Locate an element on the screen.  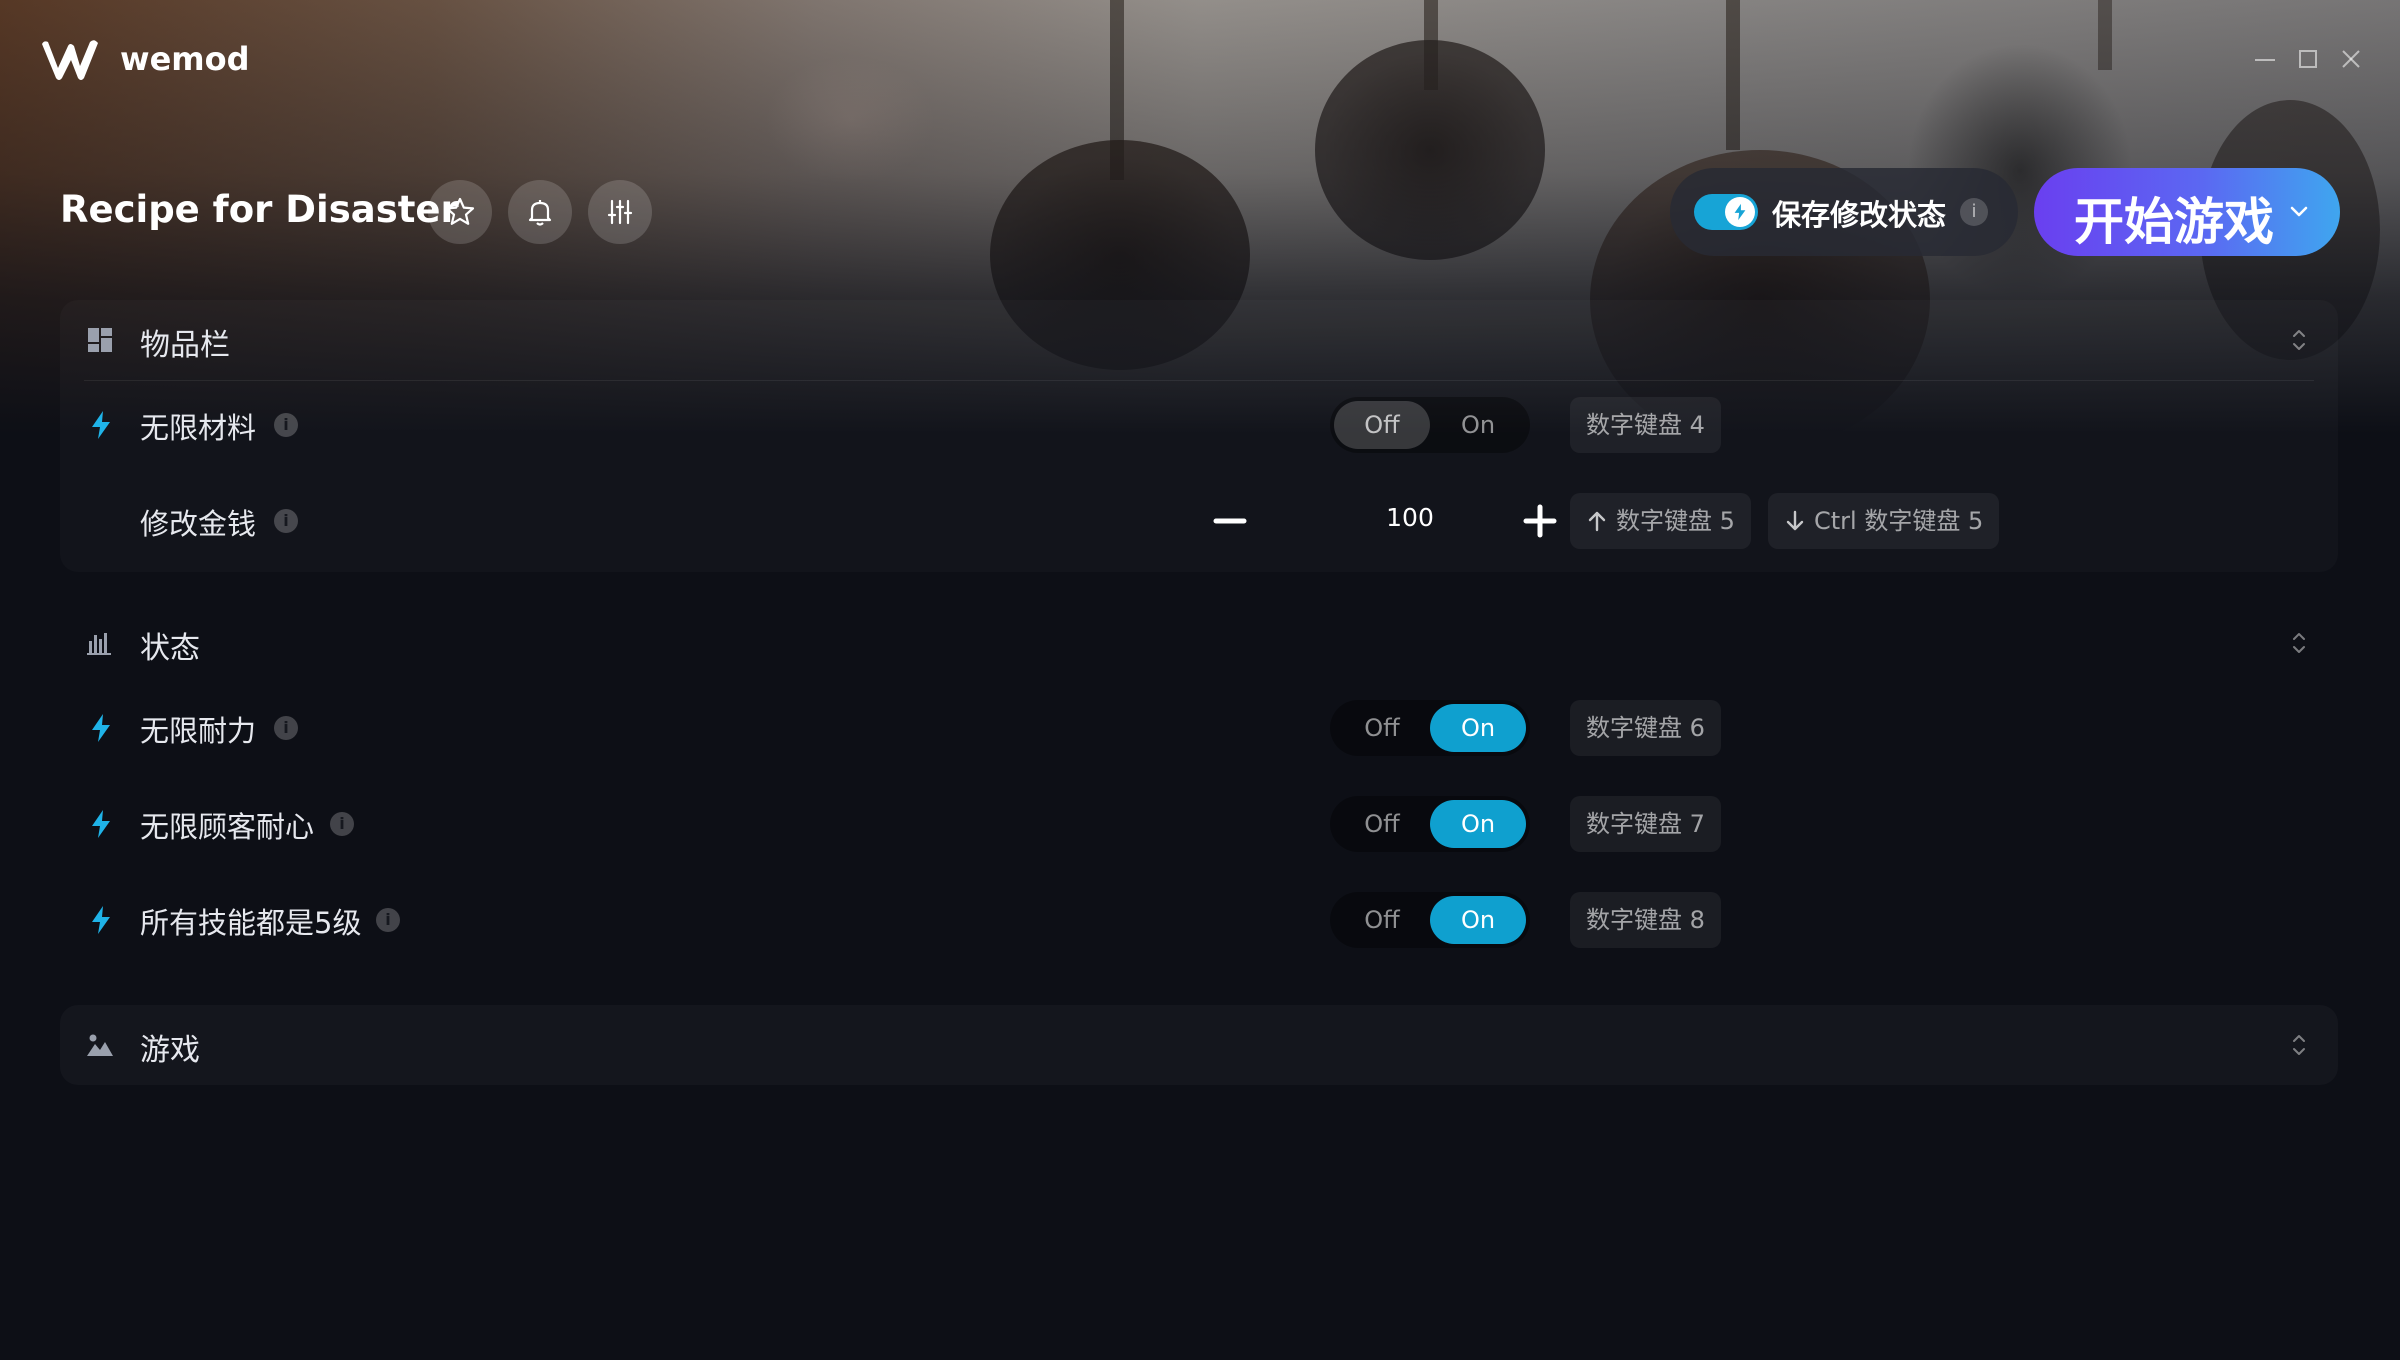
wemod-logo-icon is located at coordinates (70, 60).